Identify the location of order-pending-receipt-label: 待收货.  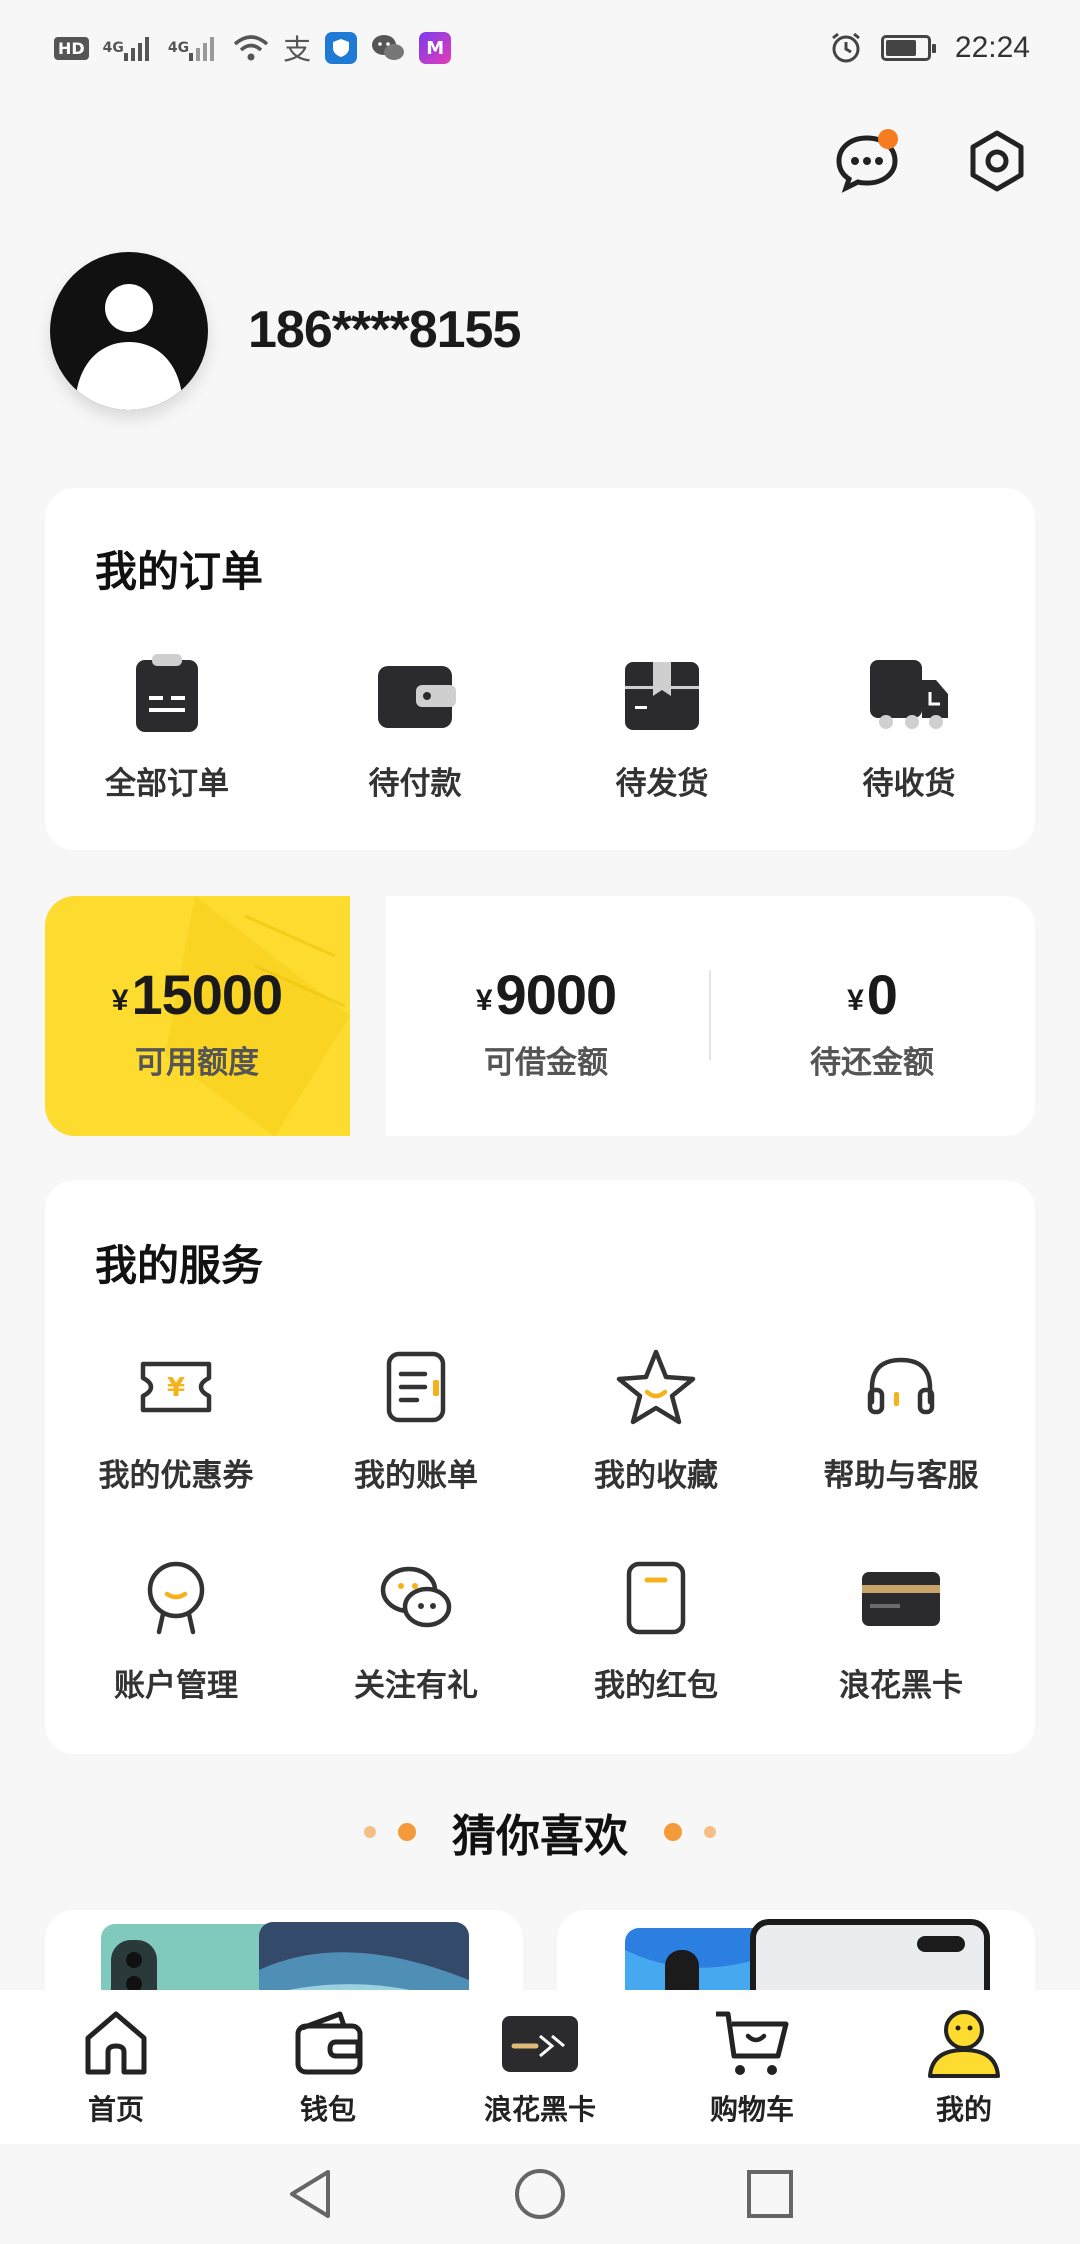
(909, 784).